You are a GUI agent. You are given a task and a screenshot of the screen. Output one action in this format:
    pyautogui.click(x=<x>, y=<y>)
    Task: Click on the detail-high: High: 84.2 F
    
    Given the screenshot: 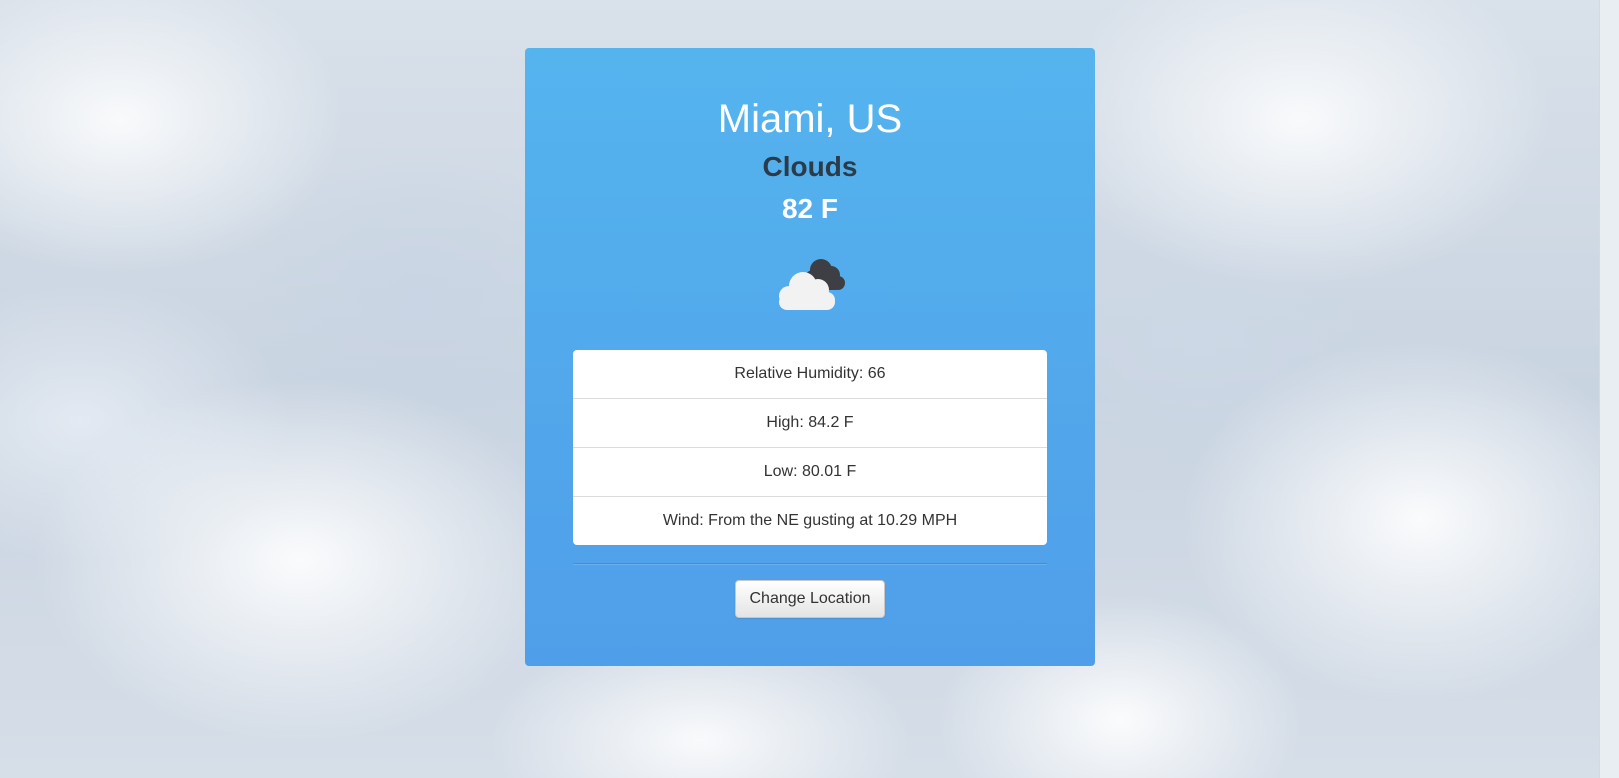 What is the action you would take?
    pyautogui.click(x=810, y=422)
    